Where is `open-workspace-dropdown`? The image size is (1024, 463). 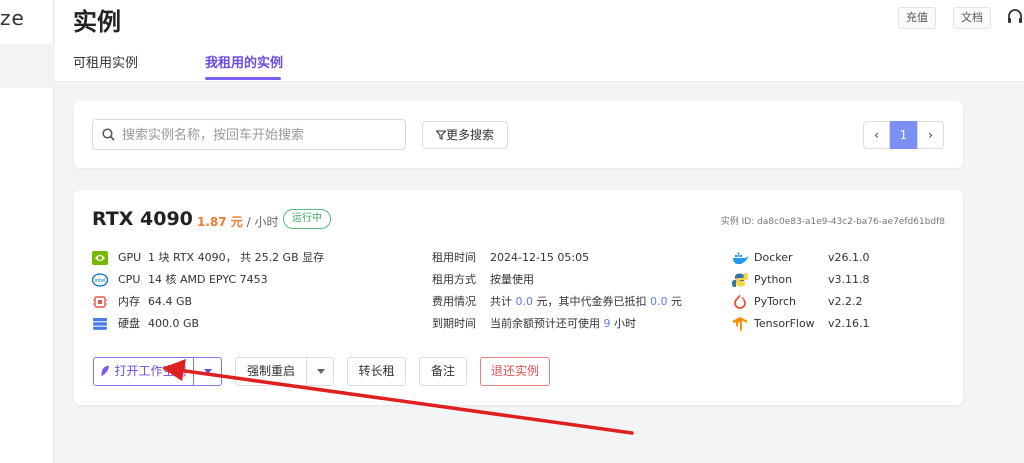 open-workspace-dropdown is located at coordinates (207, 371).